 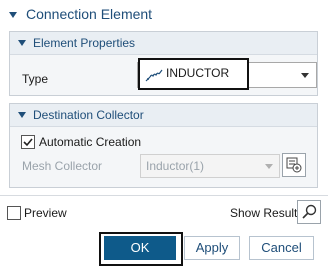 I want to click on inductor-icon, so click(x=154, y=75).